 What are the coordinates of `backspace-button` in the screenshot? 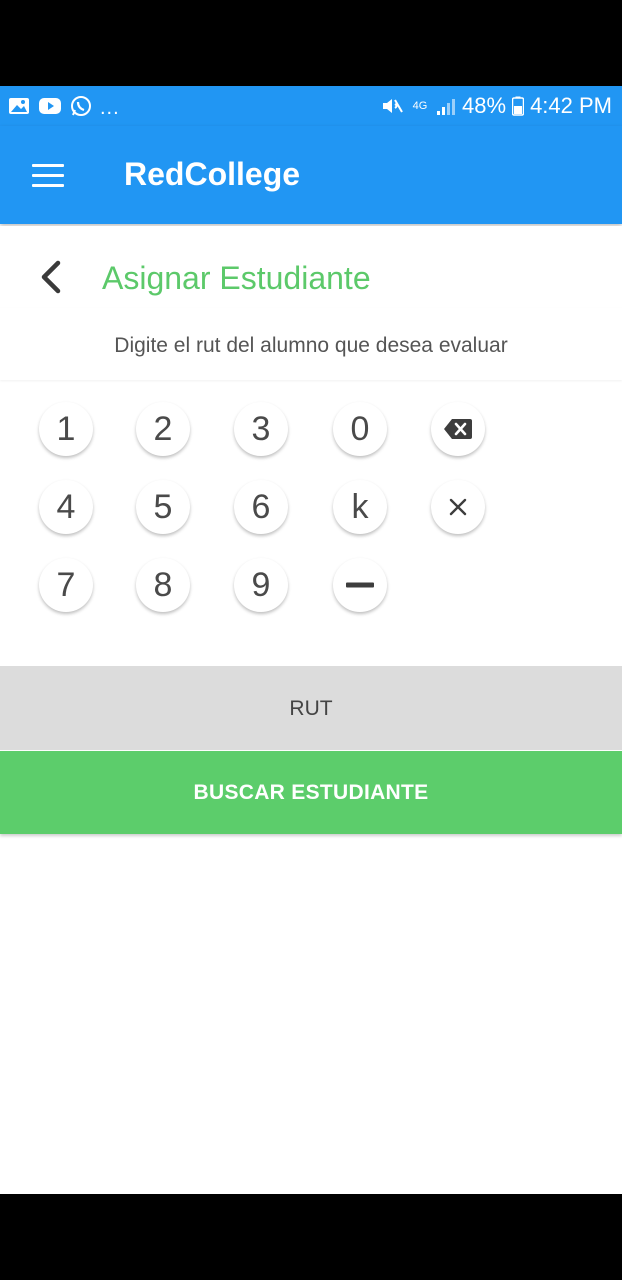 It's located at (458, 429).